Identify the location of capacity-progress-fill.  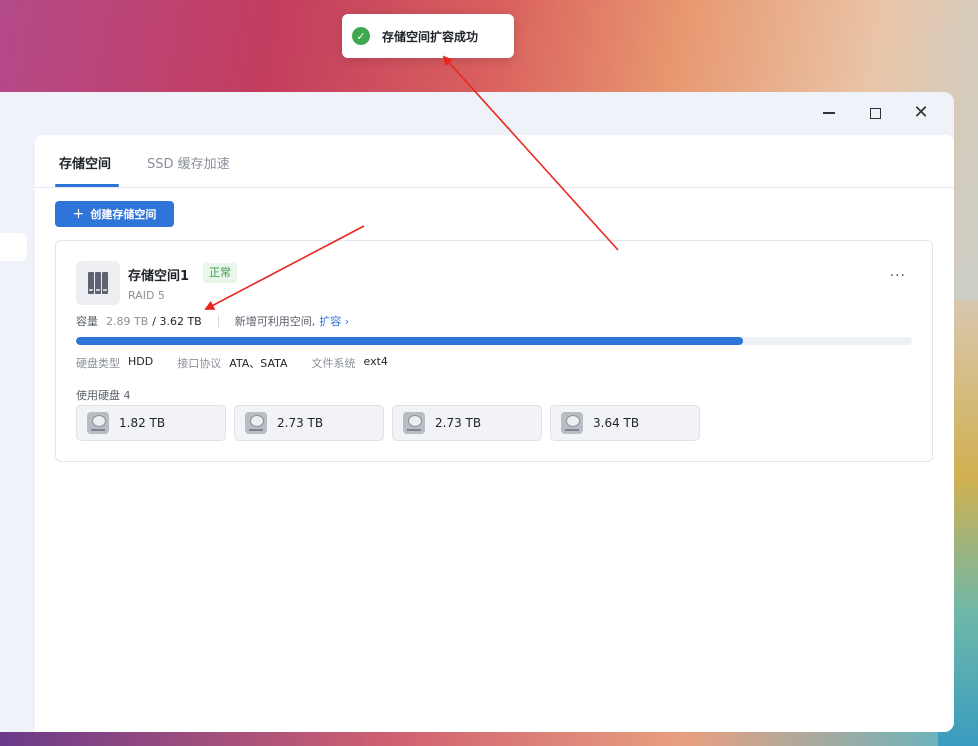
(410, 341).